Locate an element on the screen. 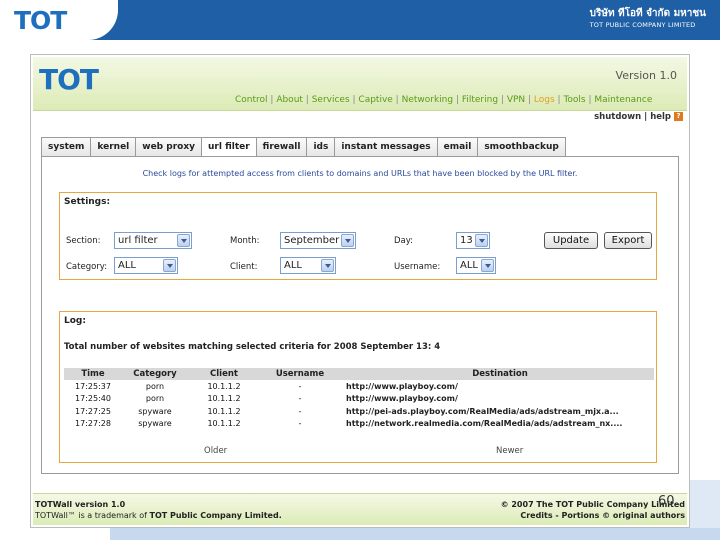 The width and height of the screenshot is (720, 540). month-select: September is located at coordinates (318, 240).